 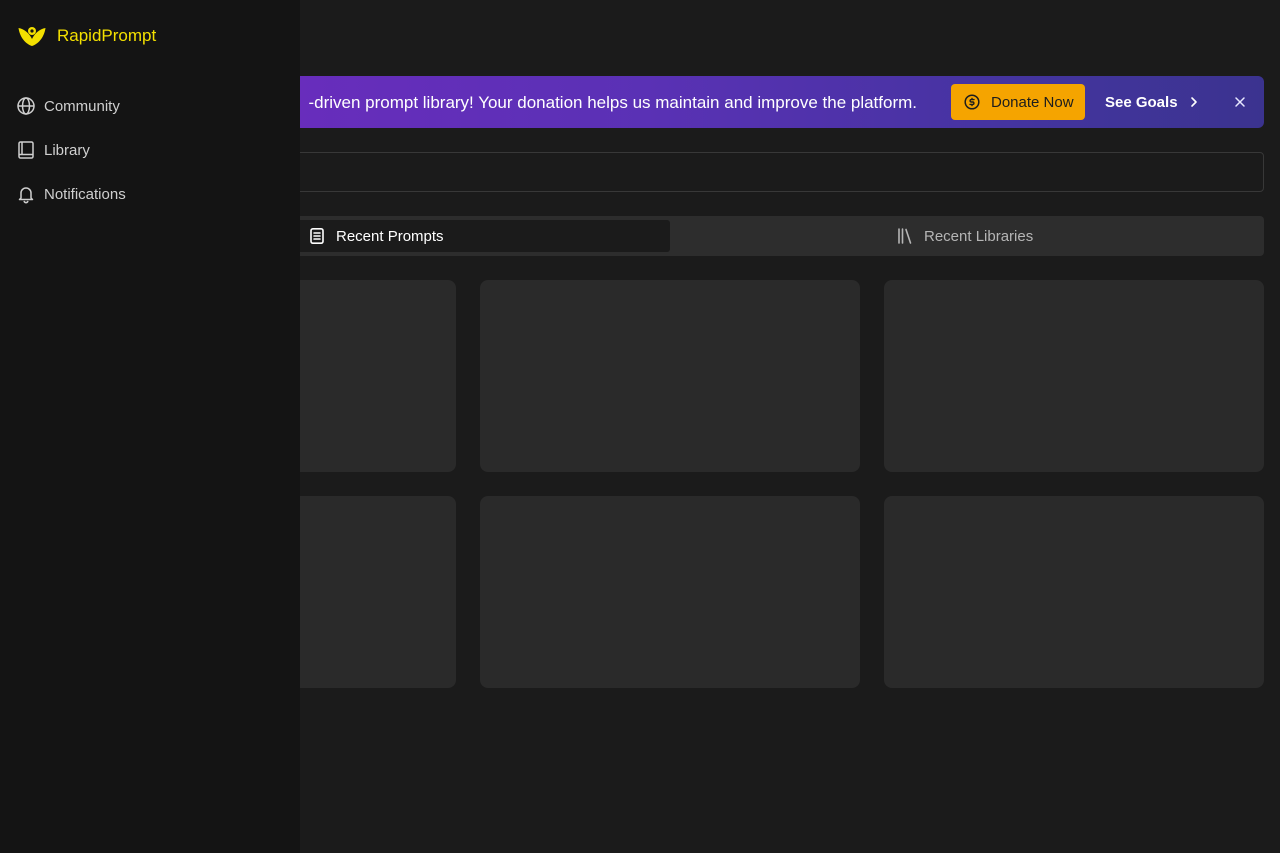 I want to click on document-icon, so click(x=317, y=236).